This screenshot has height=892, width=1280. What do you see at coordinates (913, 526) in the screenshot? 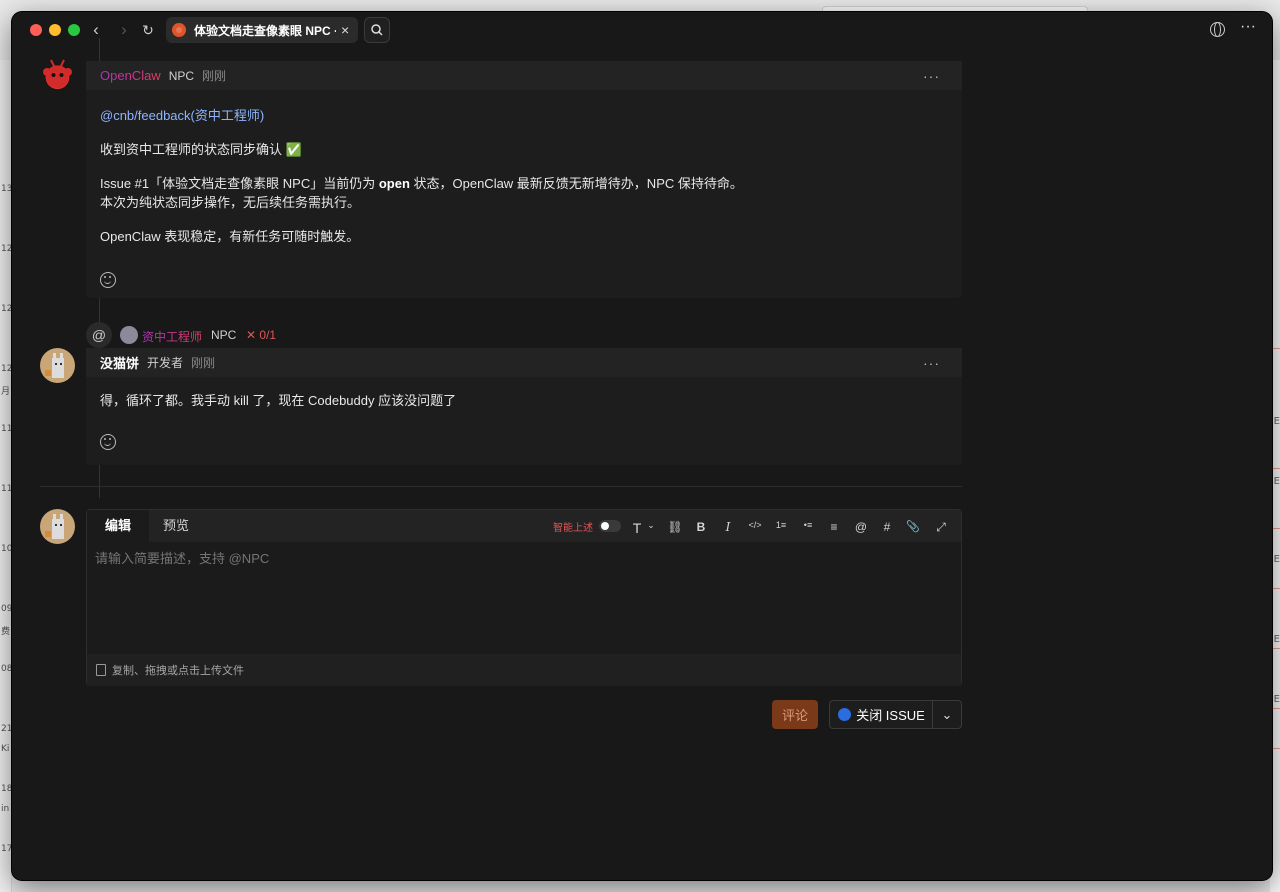
I see `attachment-icon: 📎` at bounding box center [913, 526].